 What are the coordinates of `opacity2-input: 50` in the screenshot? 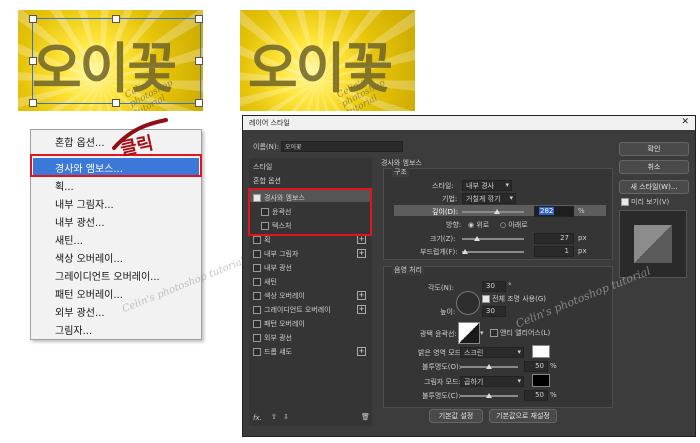 It's located at (536, 395).